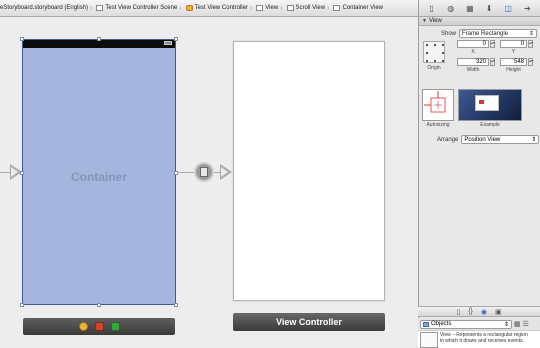  I want to click on status-bar, so click(99, 44).